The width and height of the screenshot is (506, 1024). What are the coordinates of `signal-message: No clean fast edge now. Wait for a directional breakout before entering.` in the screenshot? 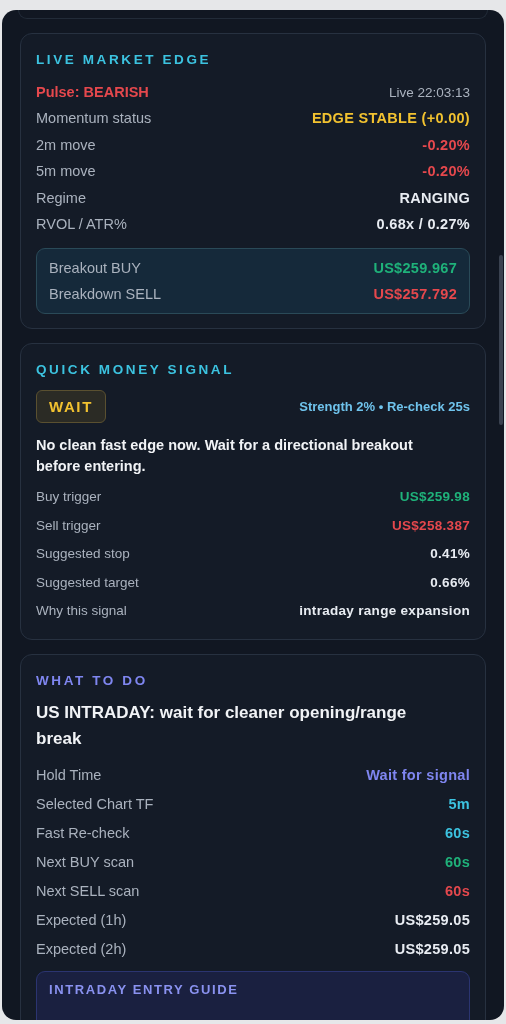 It's located at (225, 455).